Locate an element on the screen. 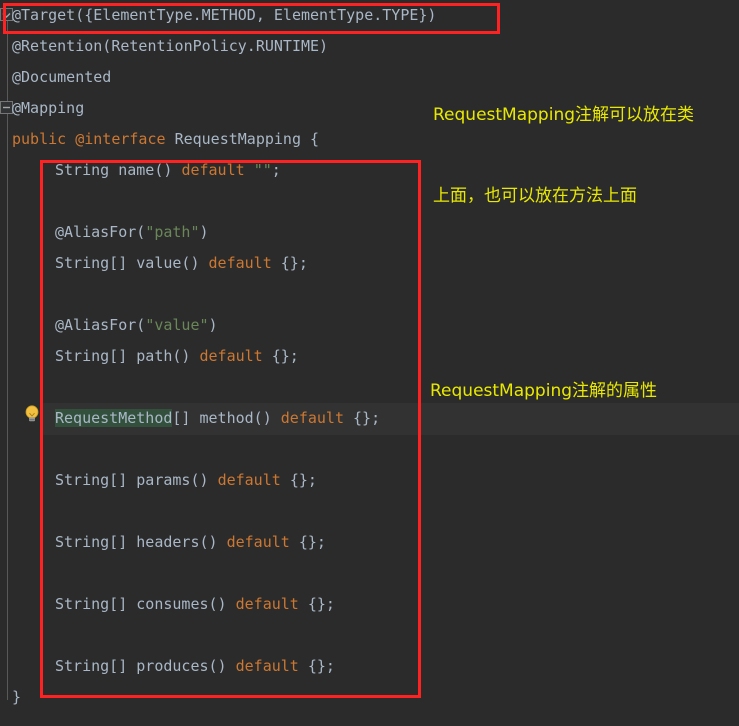  code-token: String[] consumes() is located at coordinates (145, 604).